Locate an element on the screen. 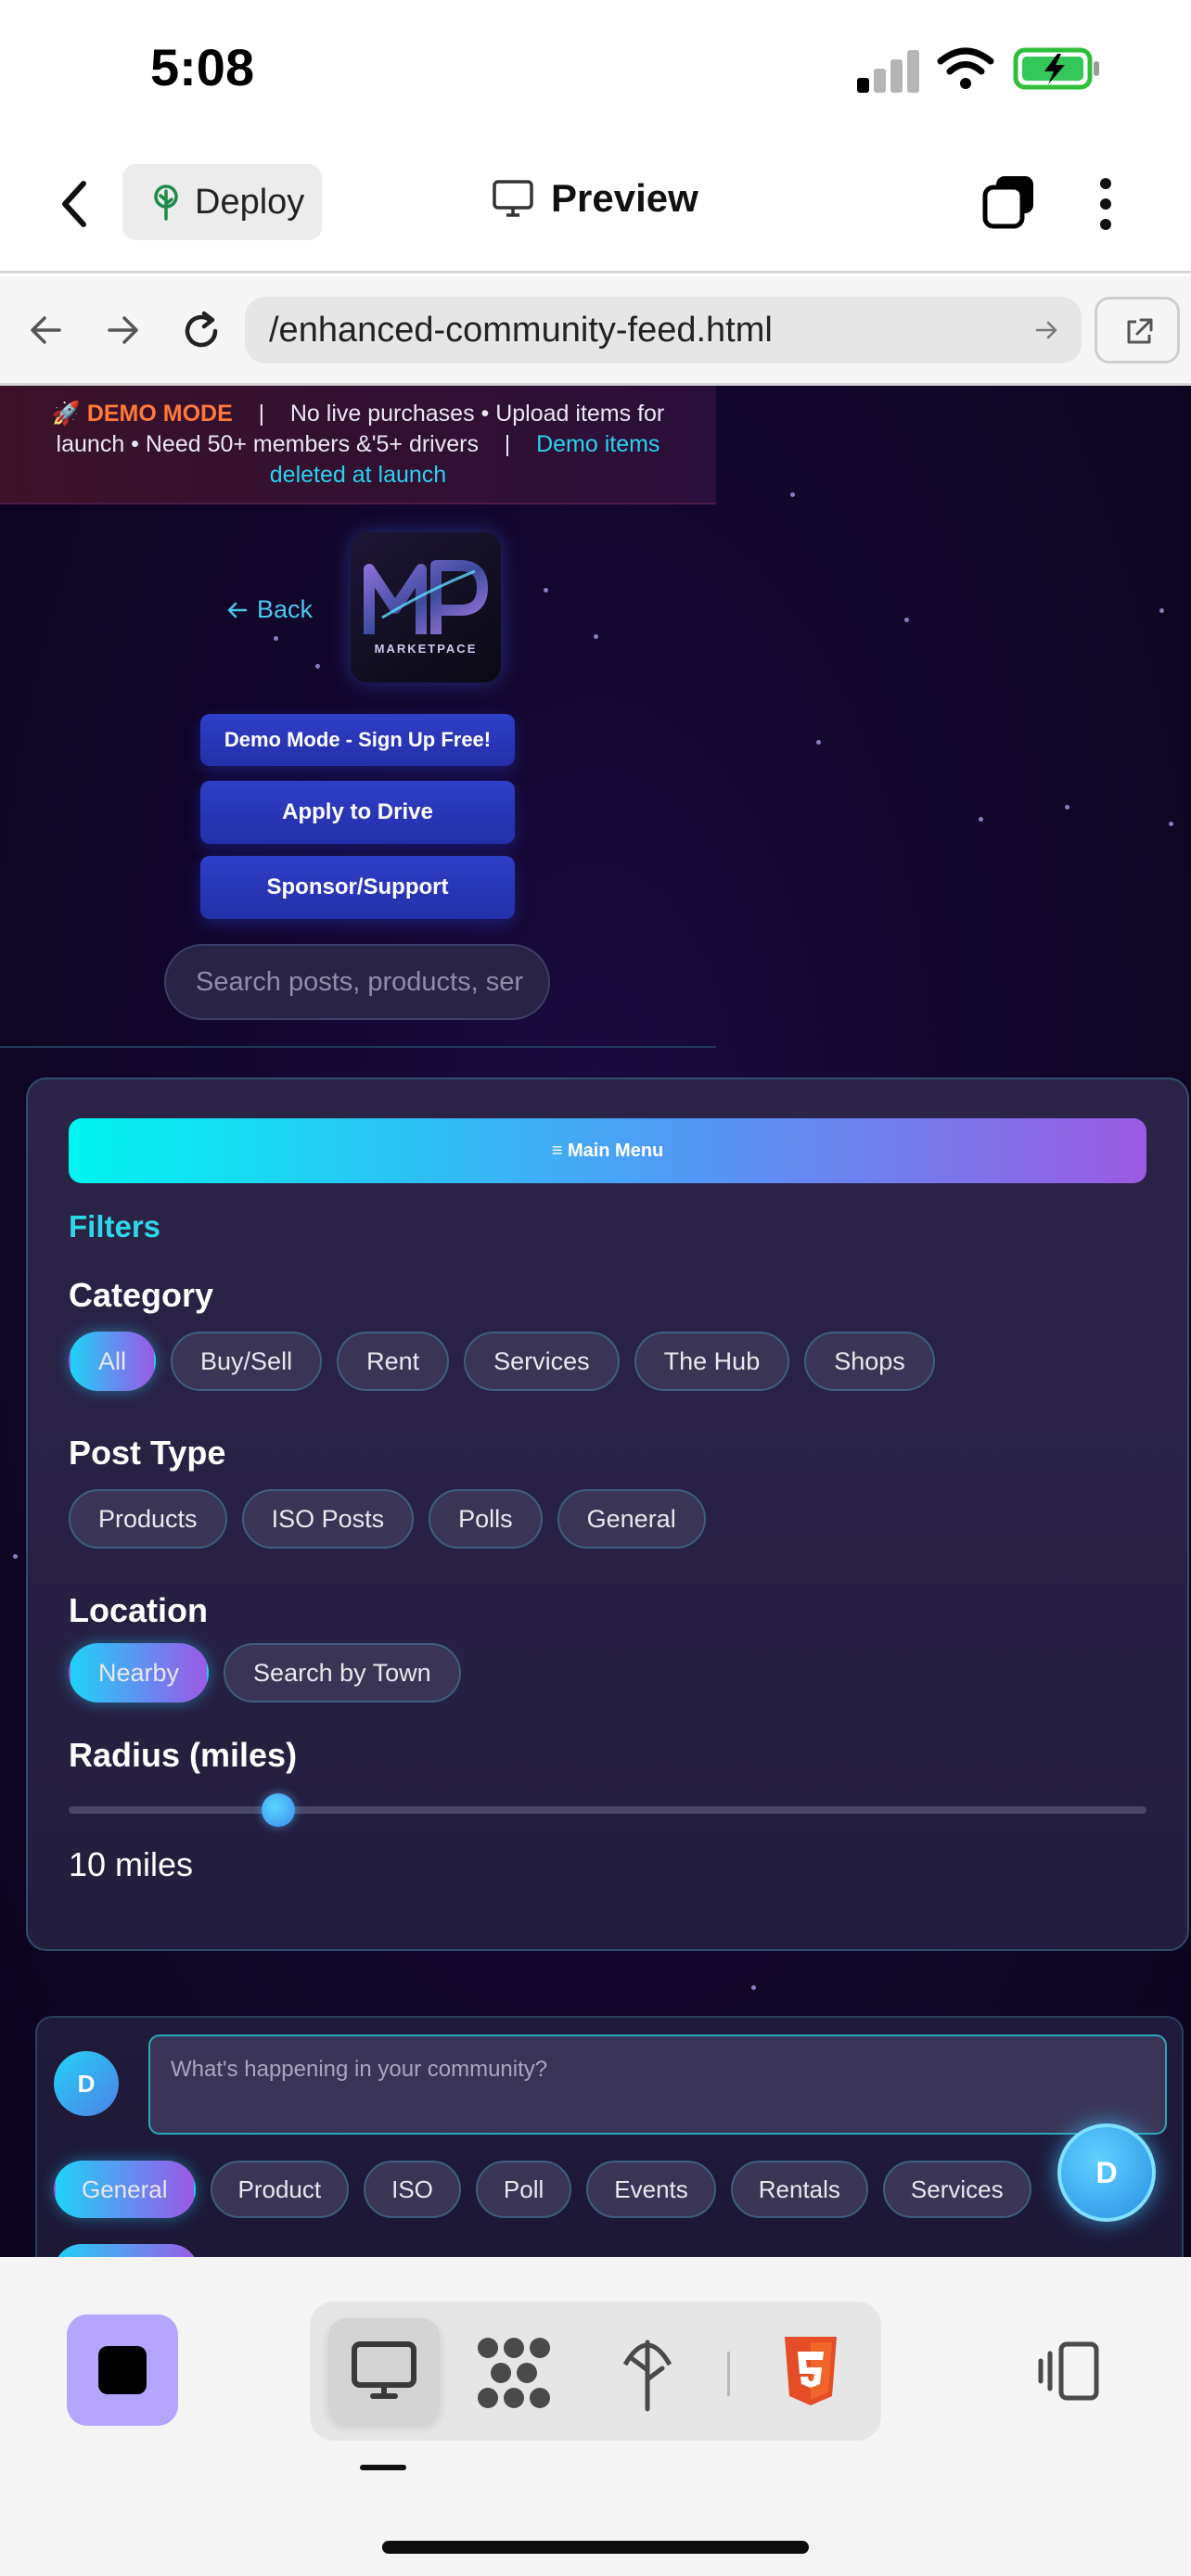 This screenshot has width=1191, height=2576. arrow-left-icon is located at coordinates (237, 610).